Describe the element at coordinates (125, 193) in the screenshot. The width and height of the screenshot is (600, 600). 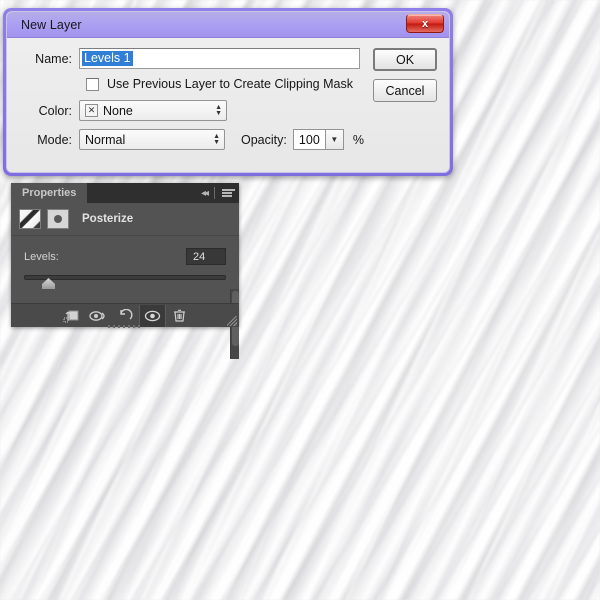
I see `properties-tabbar: Properties ◂◂` at that location.